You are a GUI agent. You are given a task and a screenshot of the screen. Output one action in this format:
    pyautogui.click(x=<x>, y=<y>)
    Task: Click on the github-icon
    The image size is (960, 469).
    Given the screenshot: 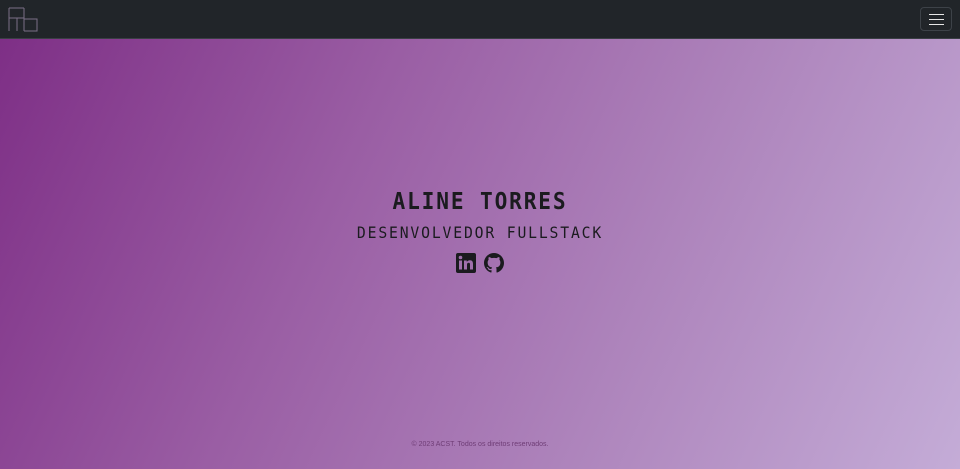 What is the action you would take?
    pyautogui.click(x=494, y=263)
    